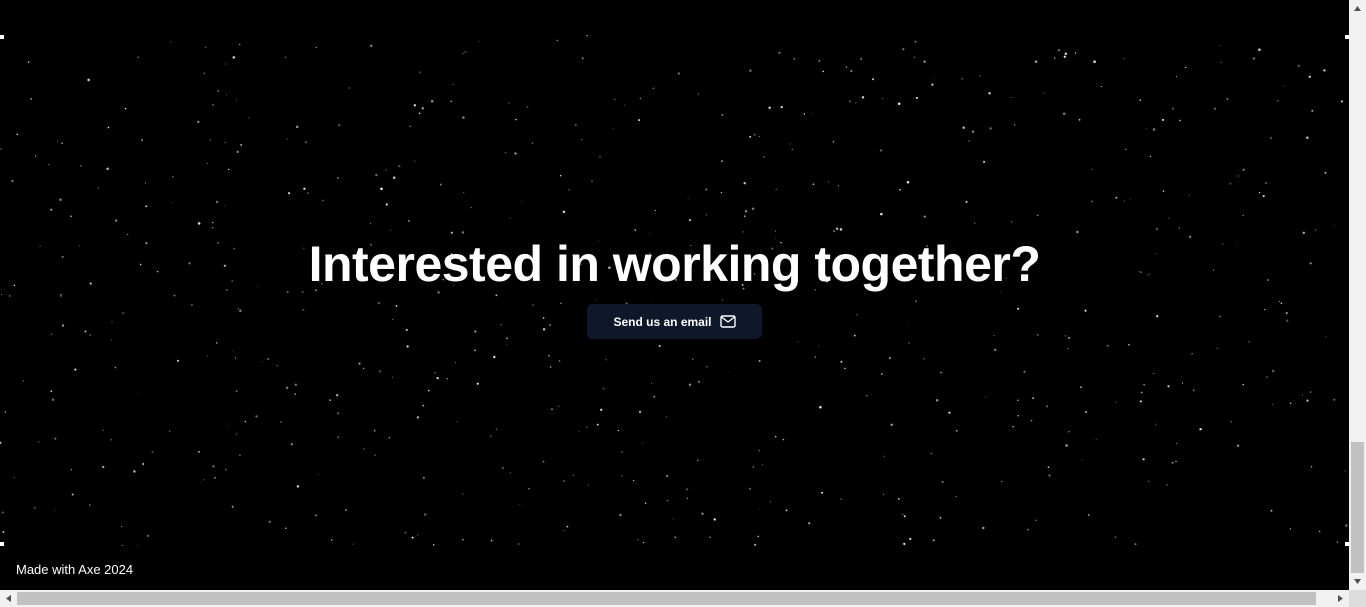 This screenshot has width=1366, height=607. What do you see at coordinates (674, 264) in the screenshot?
I see `hero-headline: Interested in working together?` at bounding box center [674, 264].